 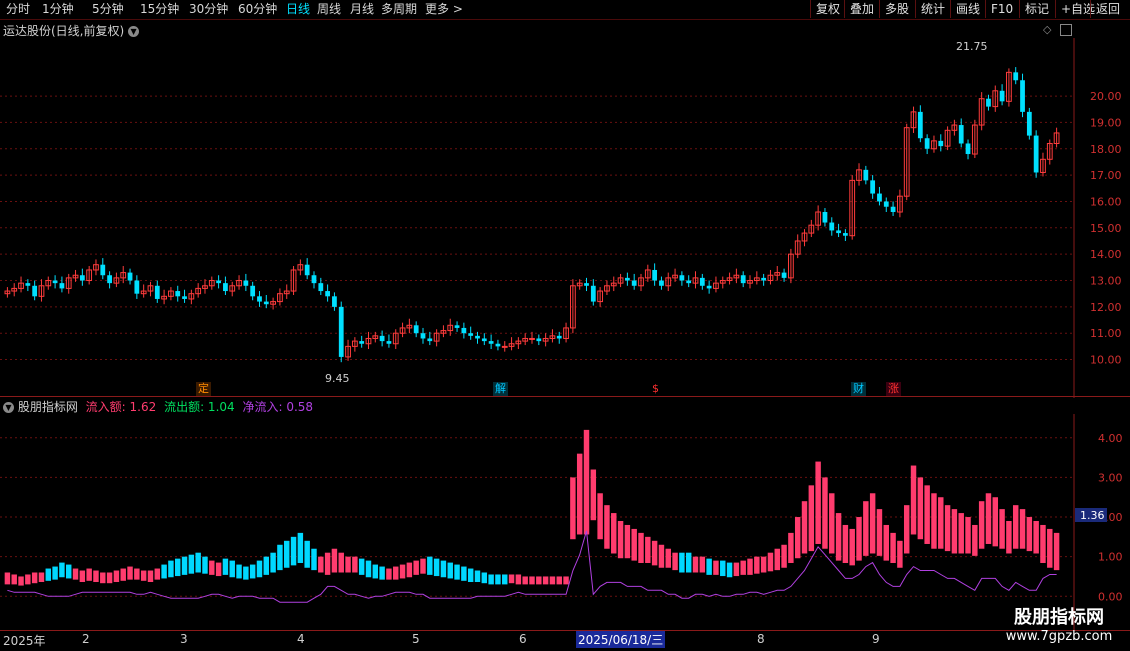 What do you see at coordinates (208, 9) in the screenshot?
I see `tab-30min: 30分钟` at bounding box center [208, 9].